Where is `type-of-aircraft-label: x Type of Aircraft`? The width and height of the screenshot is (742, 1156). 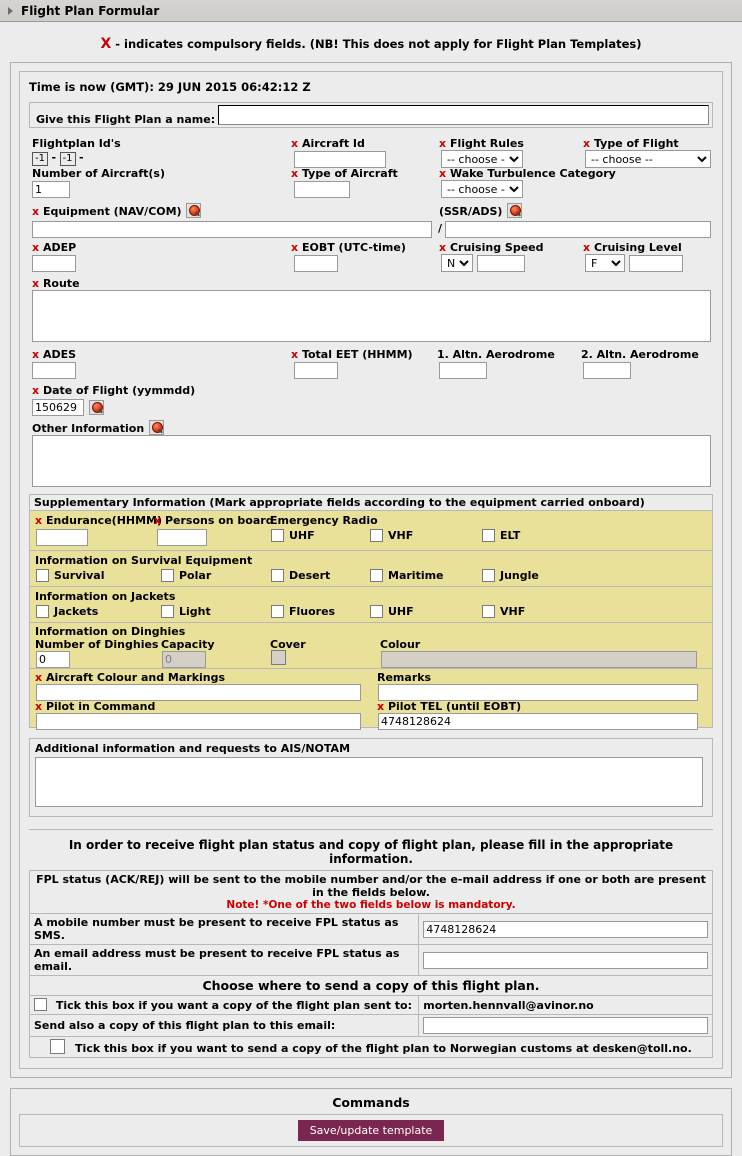 type-of-aircraft-label: x Type of Aircraft is located at coordinates (344, 173).